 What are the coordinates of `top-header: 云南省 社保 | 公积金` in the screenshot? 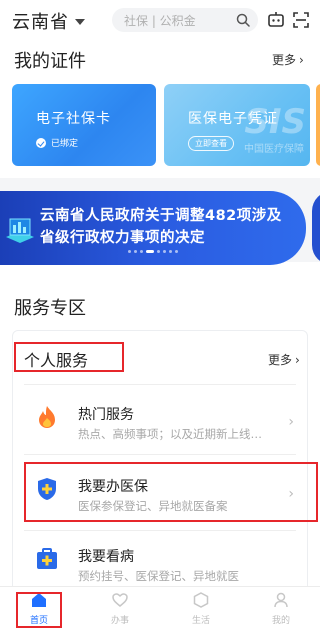 It's located at (160, 20).